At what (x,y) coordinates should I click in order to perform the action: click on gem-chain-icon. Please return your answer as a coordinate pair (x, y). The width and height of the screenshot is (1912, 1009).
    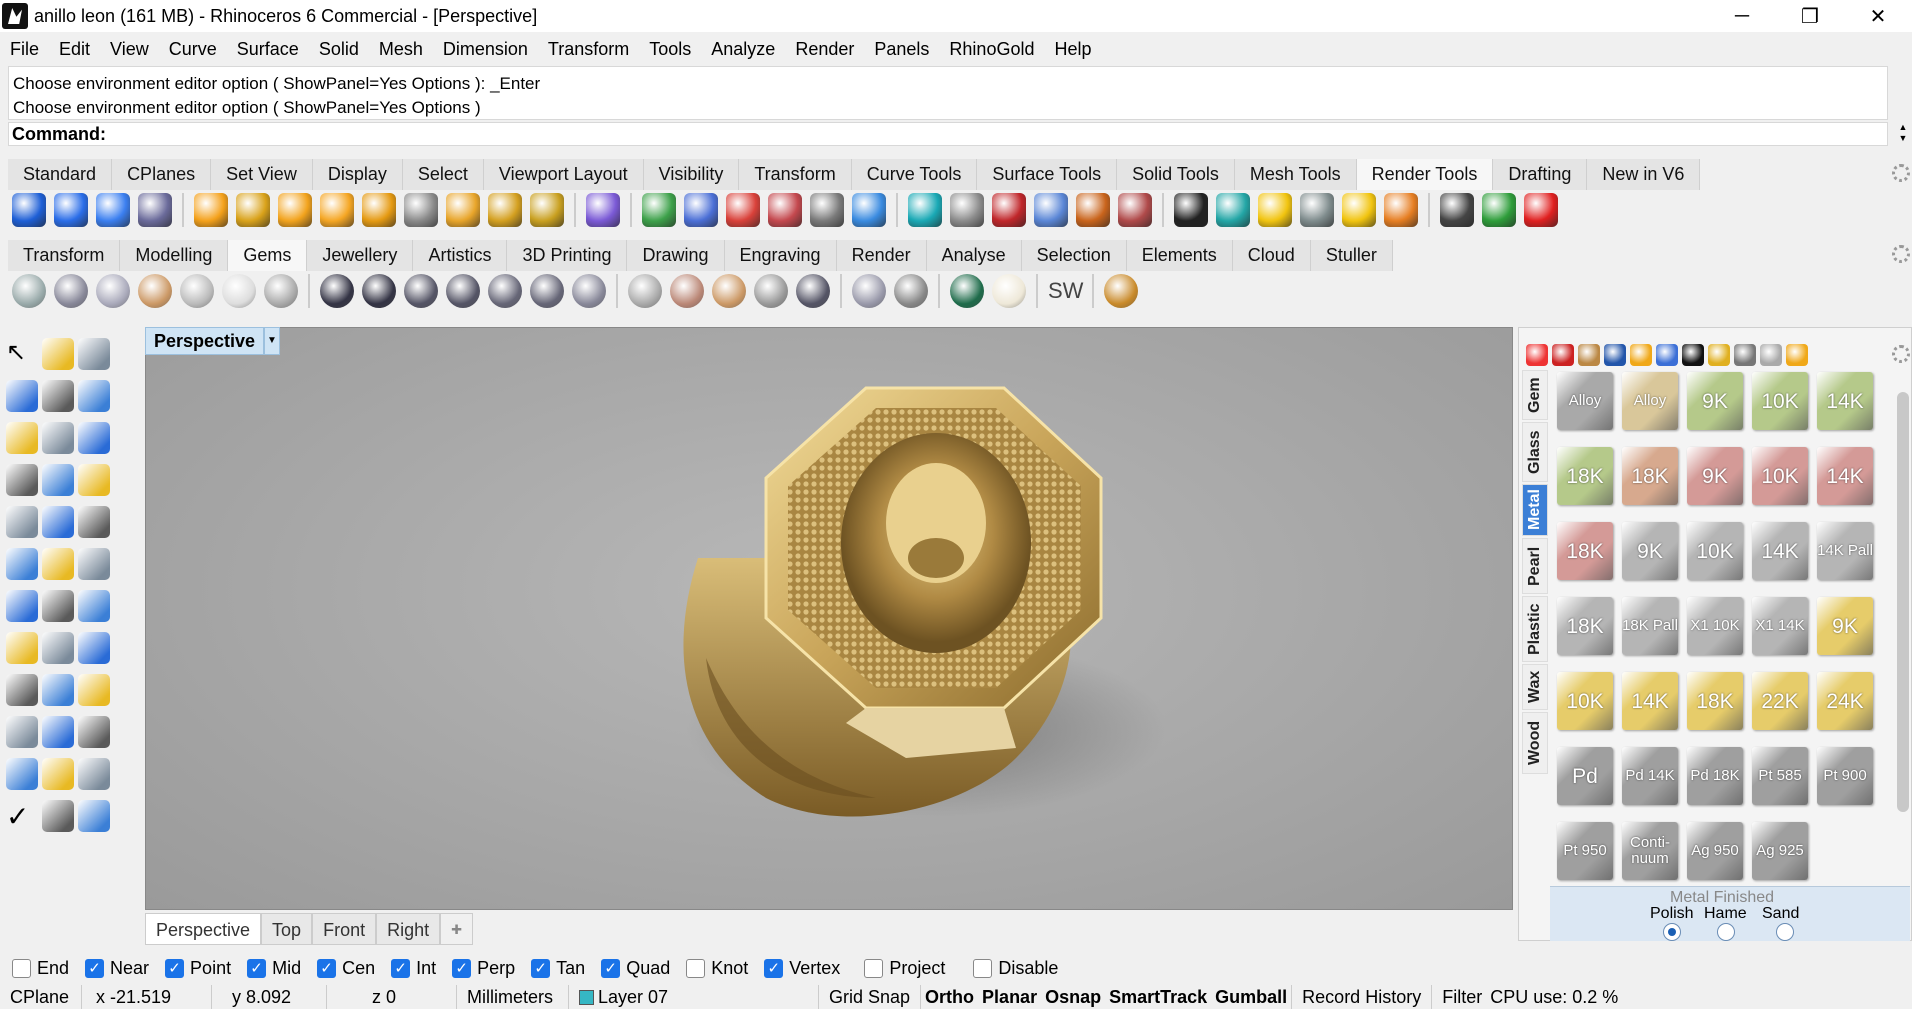
    Looking at the image, I should click on (911, 291).